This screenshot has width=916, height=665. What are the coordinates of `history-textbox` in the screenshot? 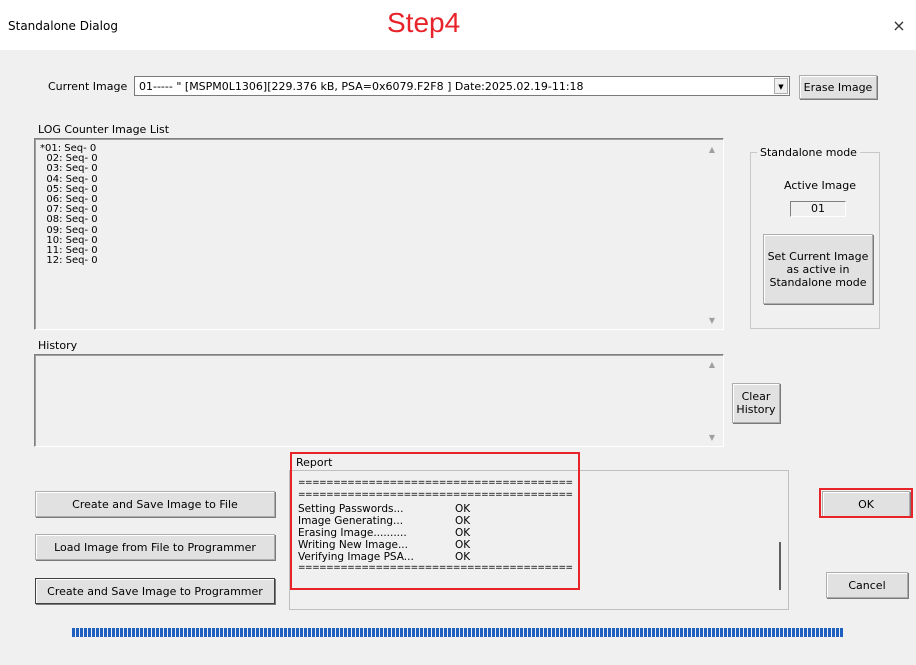 It's located at (379, 400).